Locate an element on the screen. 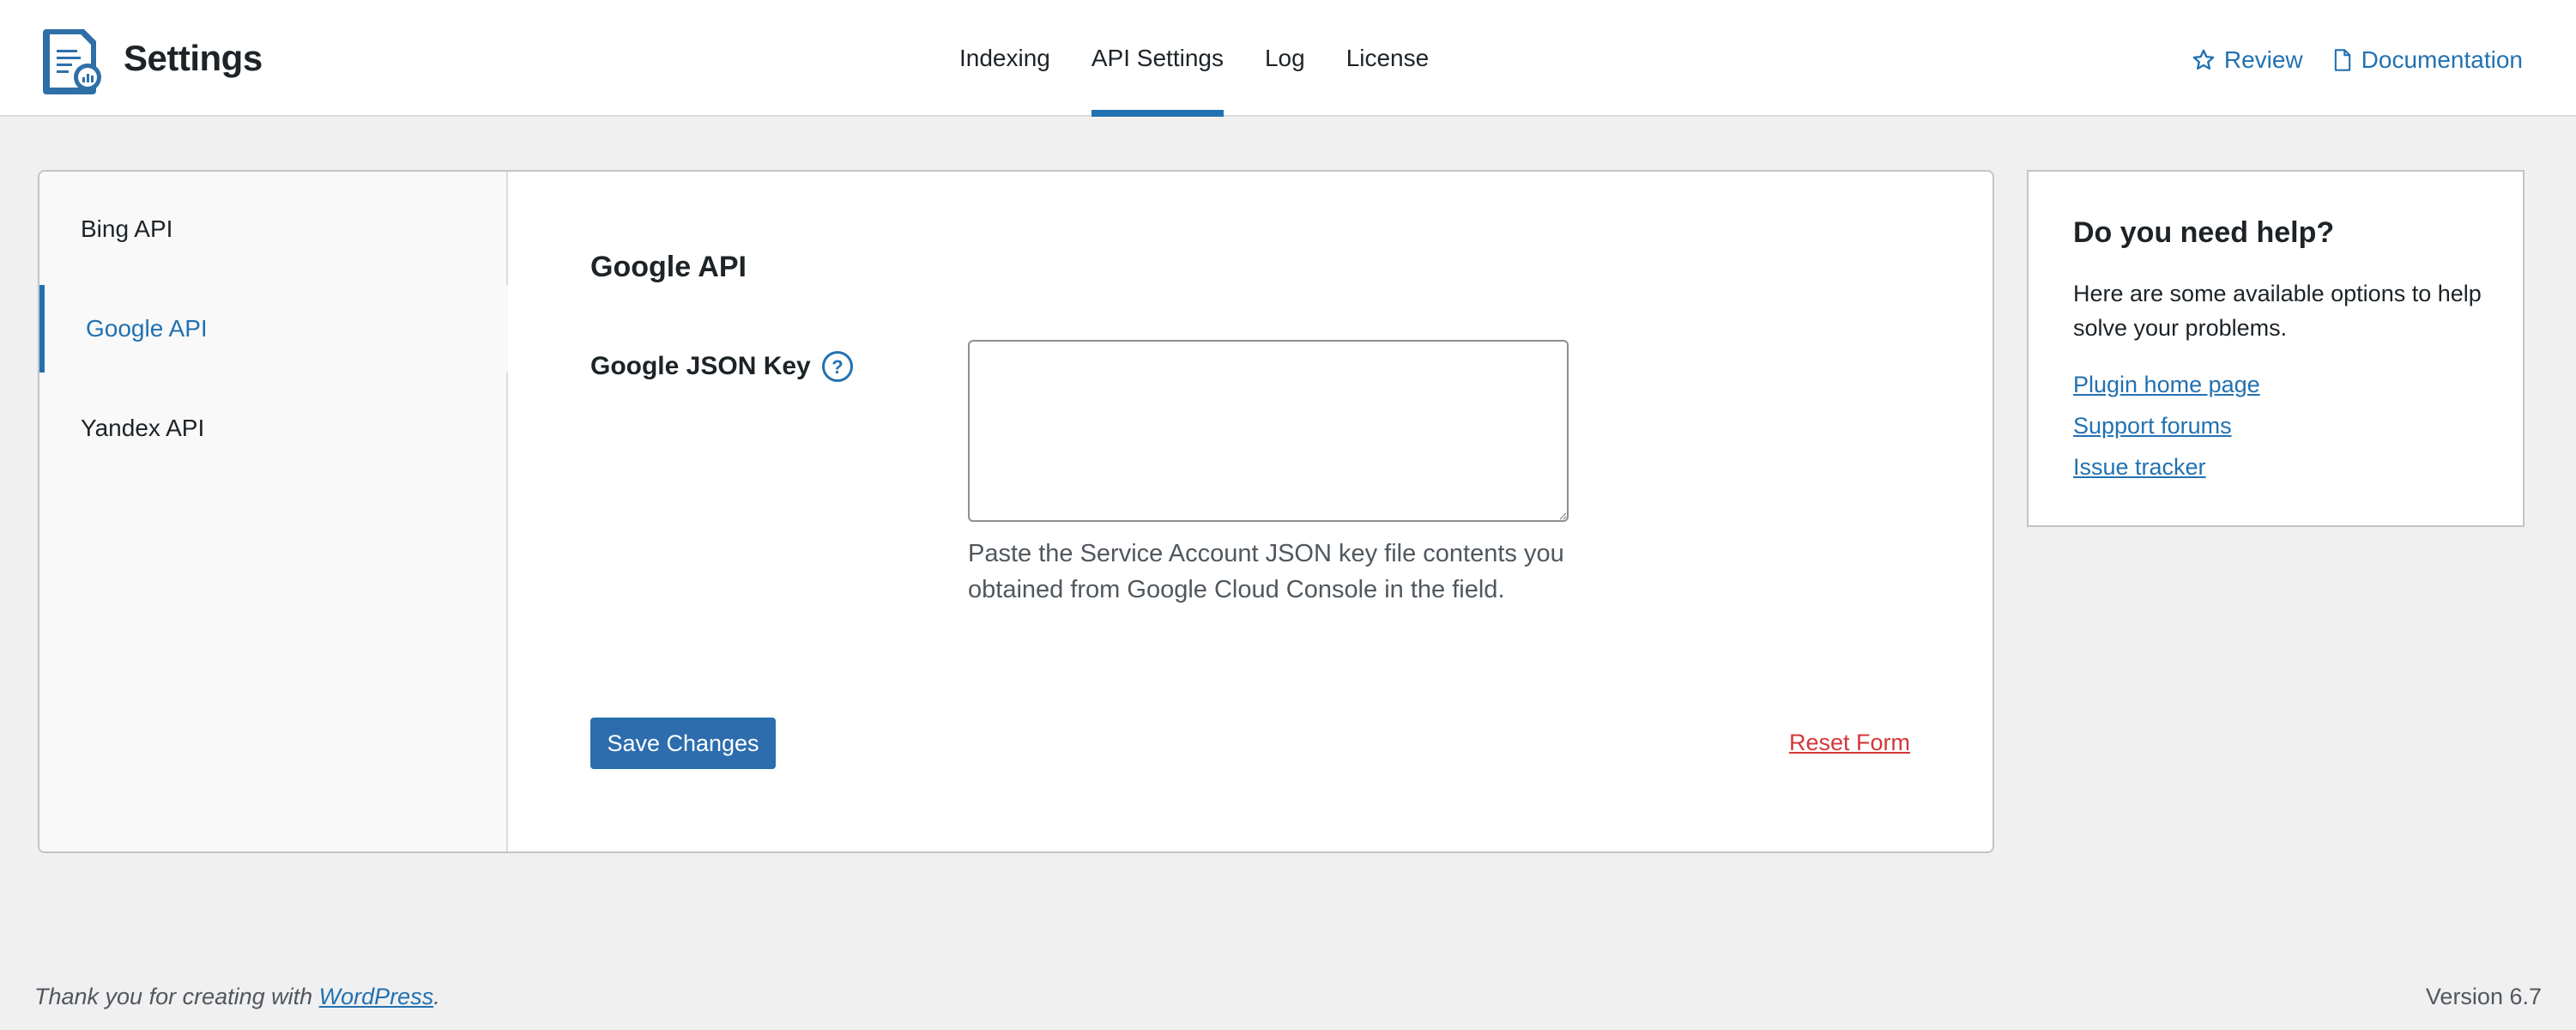 This screenshot has width=2576, height=1030. page-title: Settings is located at coordinates (193, 58).